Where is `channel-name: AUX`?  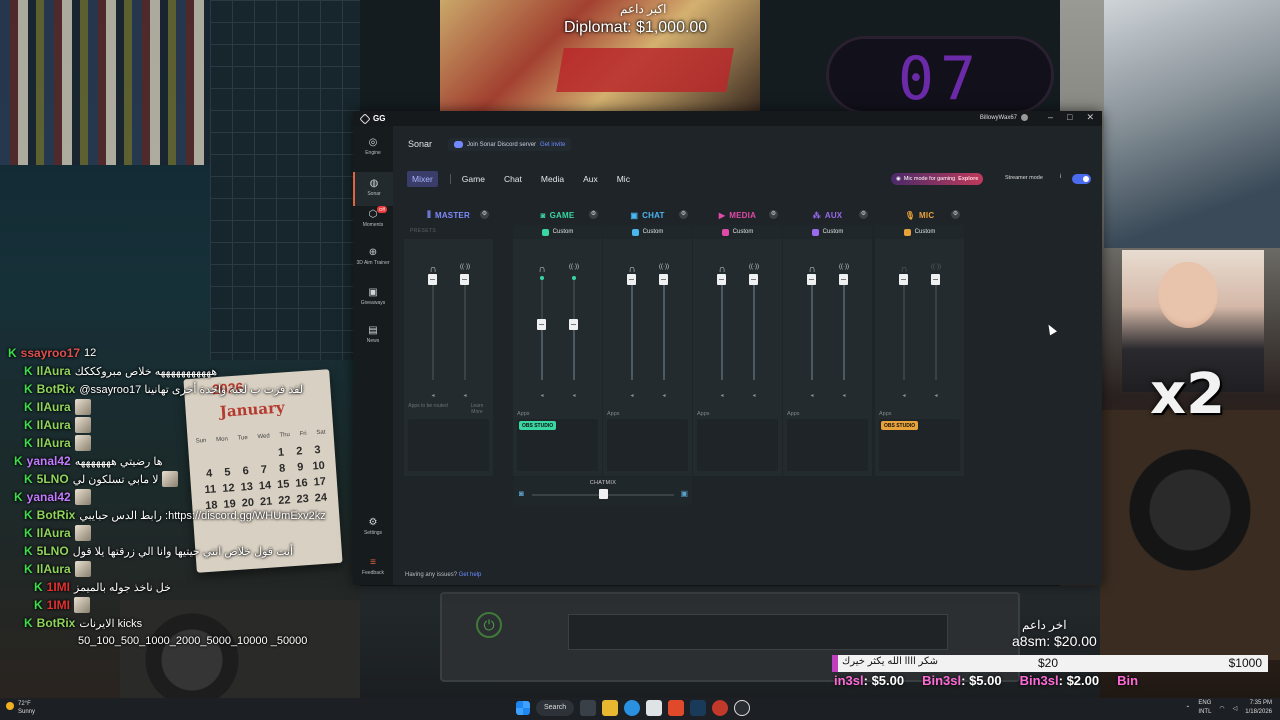 channel-name: AUX is located at coordinates (833, 215).